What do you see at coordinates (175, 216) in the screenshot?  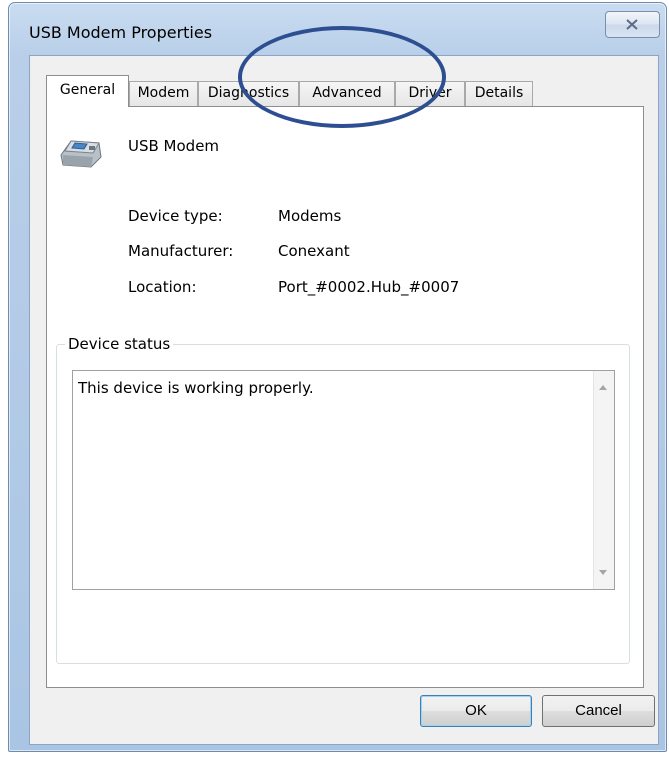 I see `device-type-label: Device type:` at bounding box center [175, 216].